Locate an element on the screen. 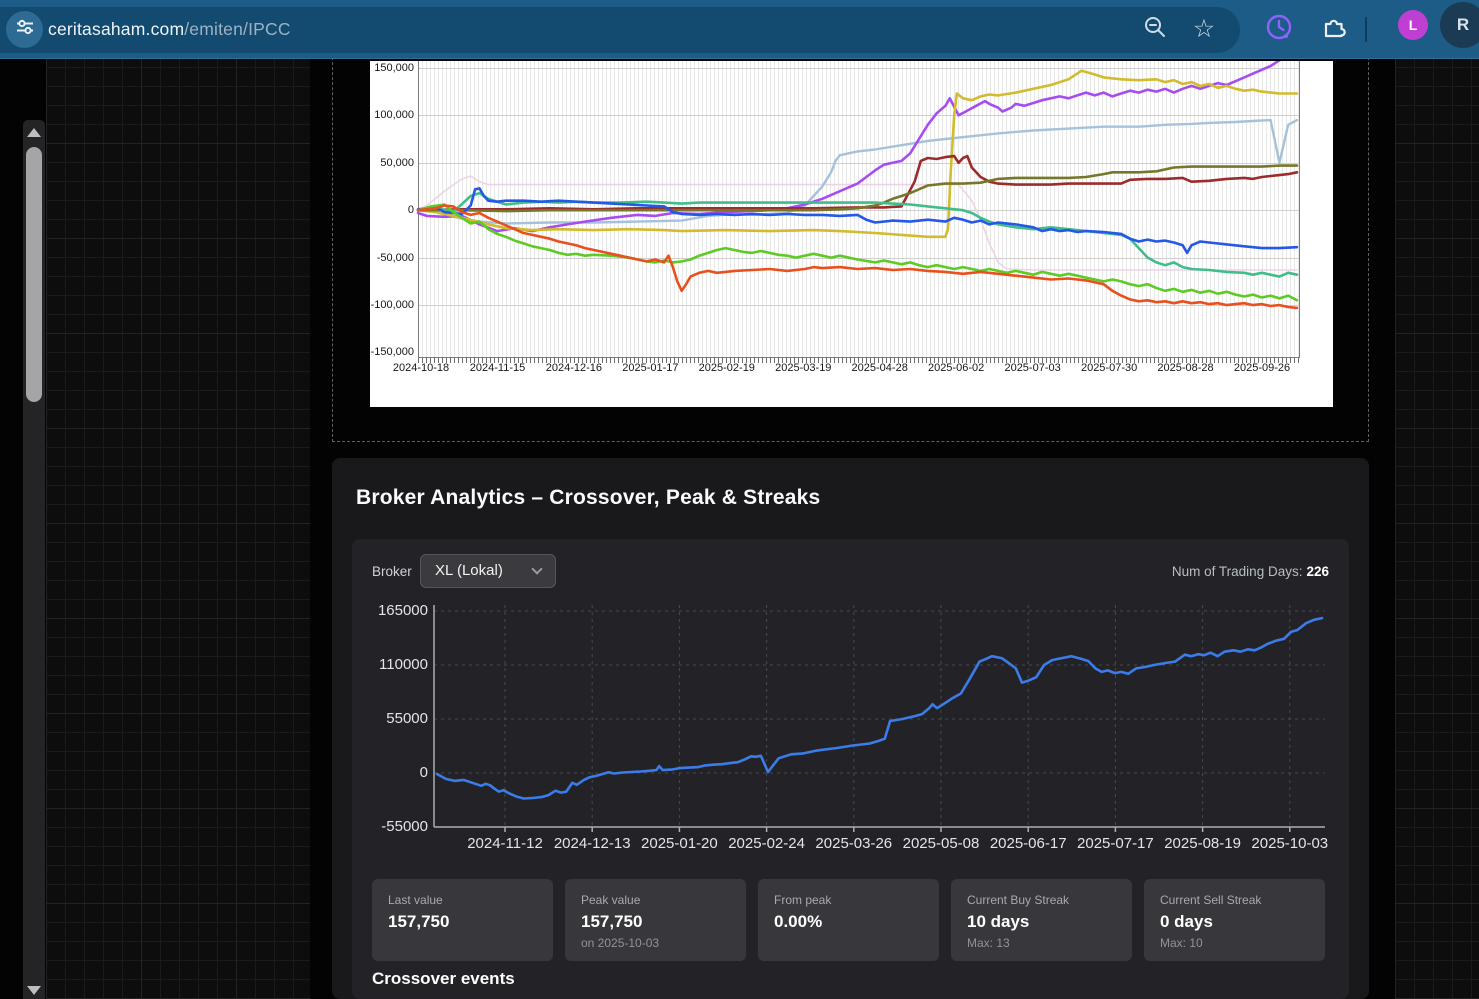  multi-broker-lines is located at coordinates (857, 185).